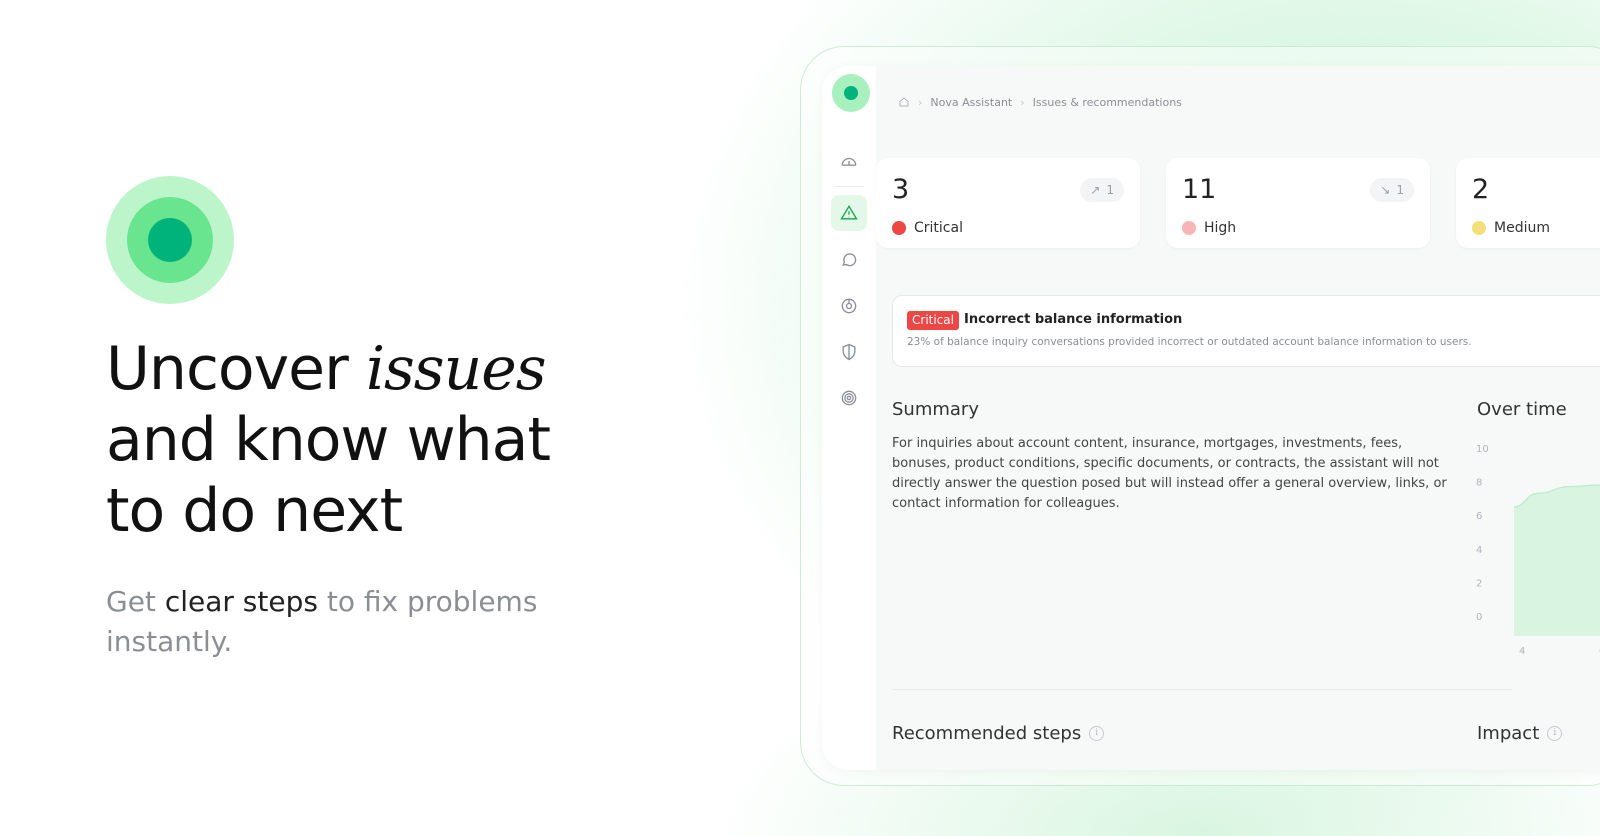 The image size is (1600, 836). I want to click on stat-label: Critical, so click(938, 228).